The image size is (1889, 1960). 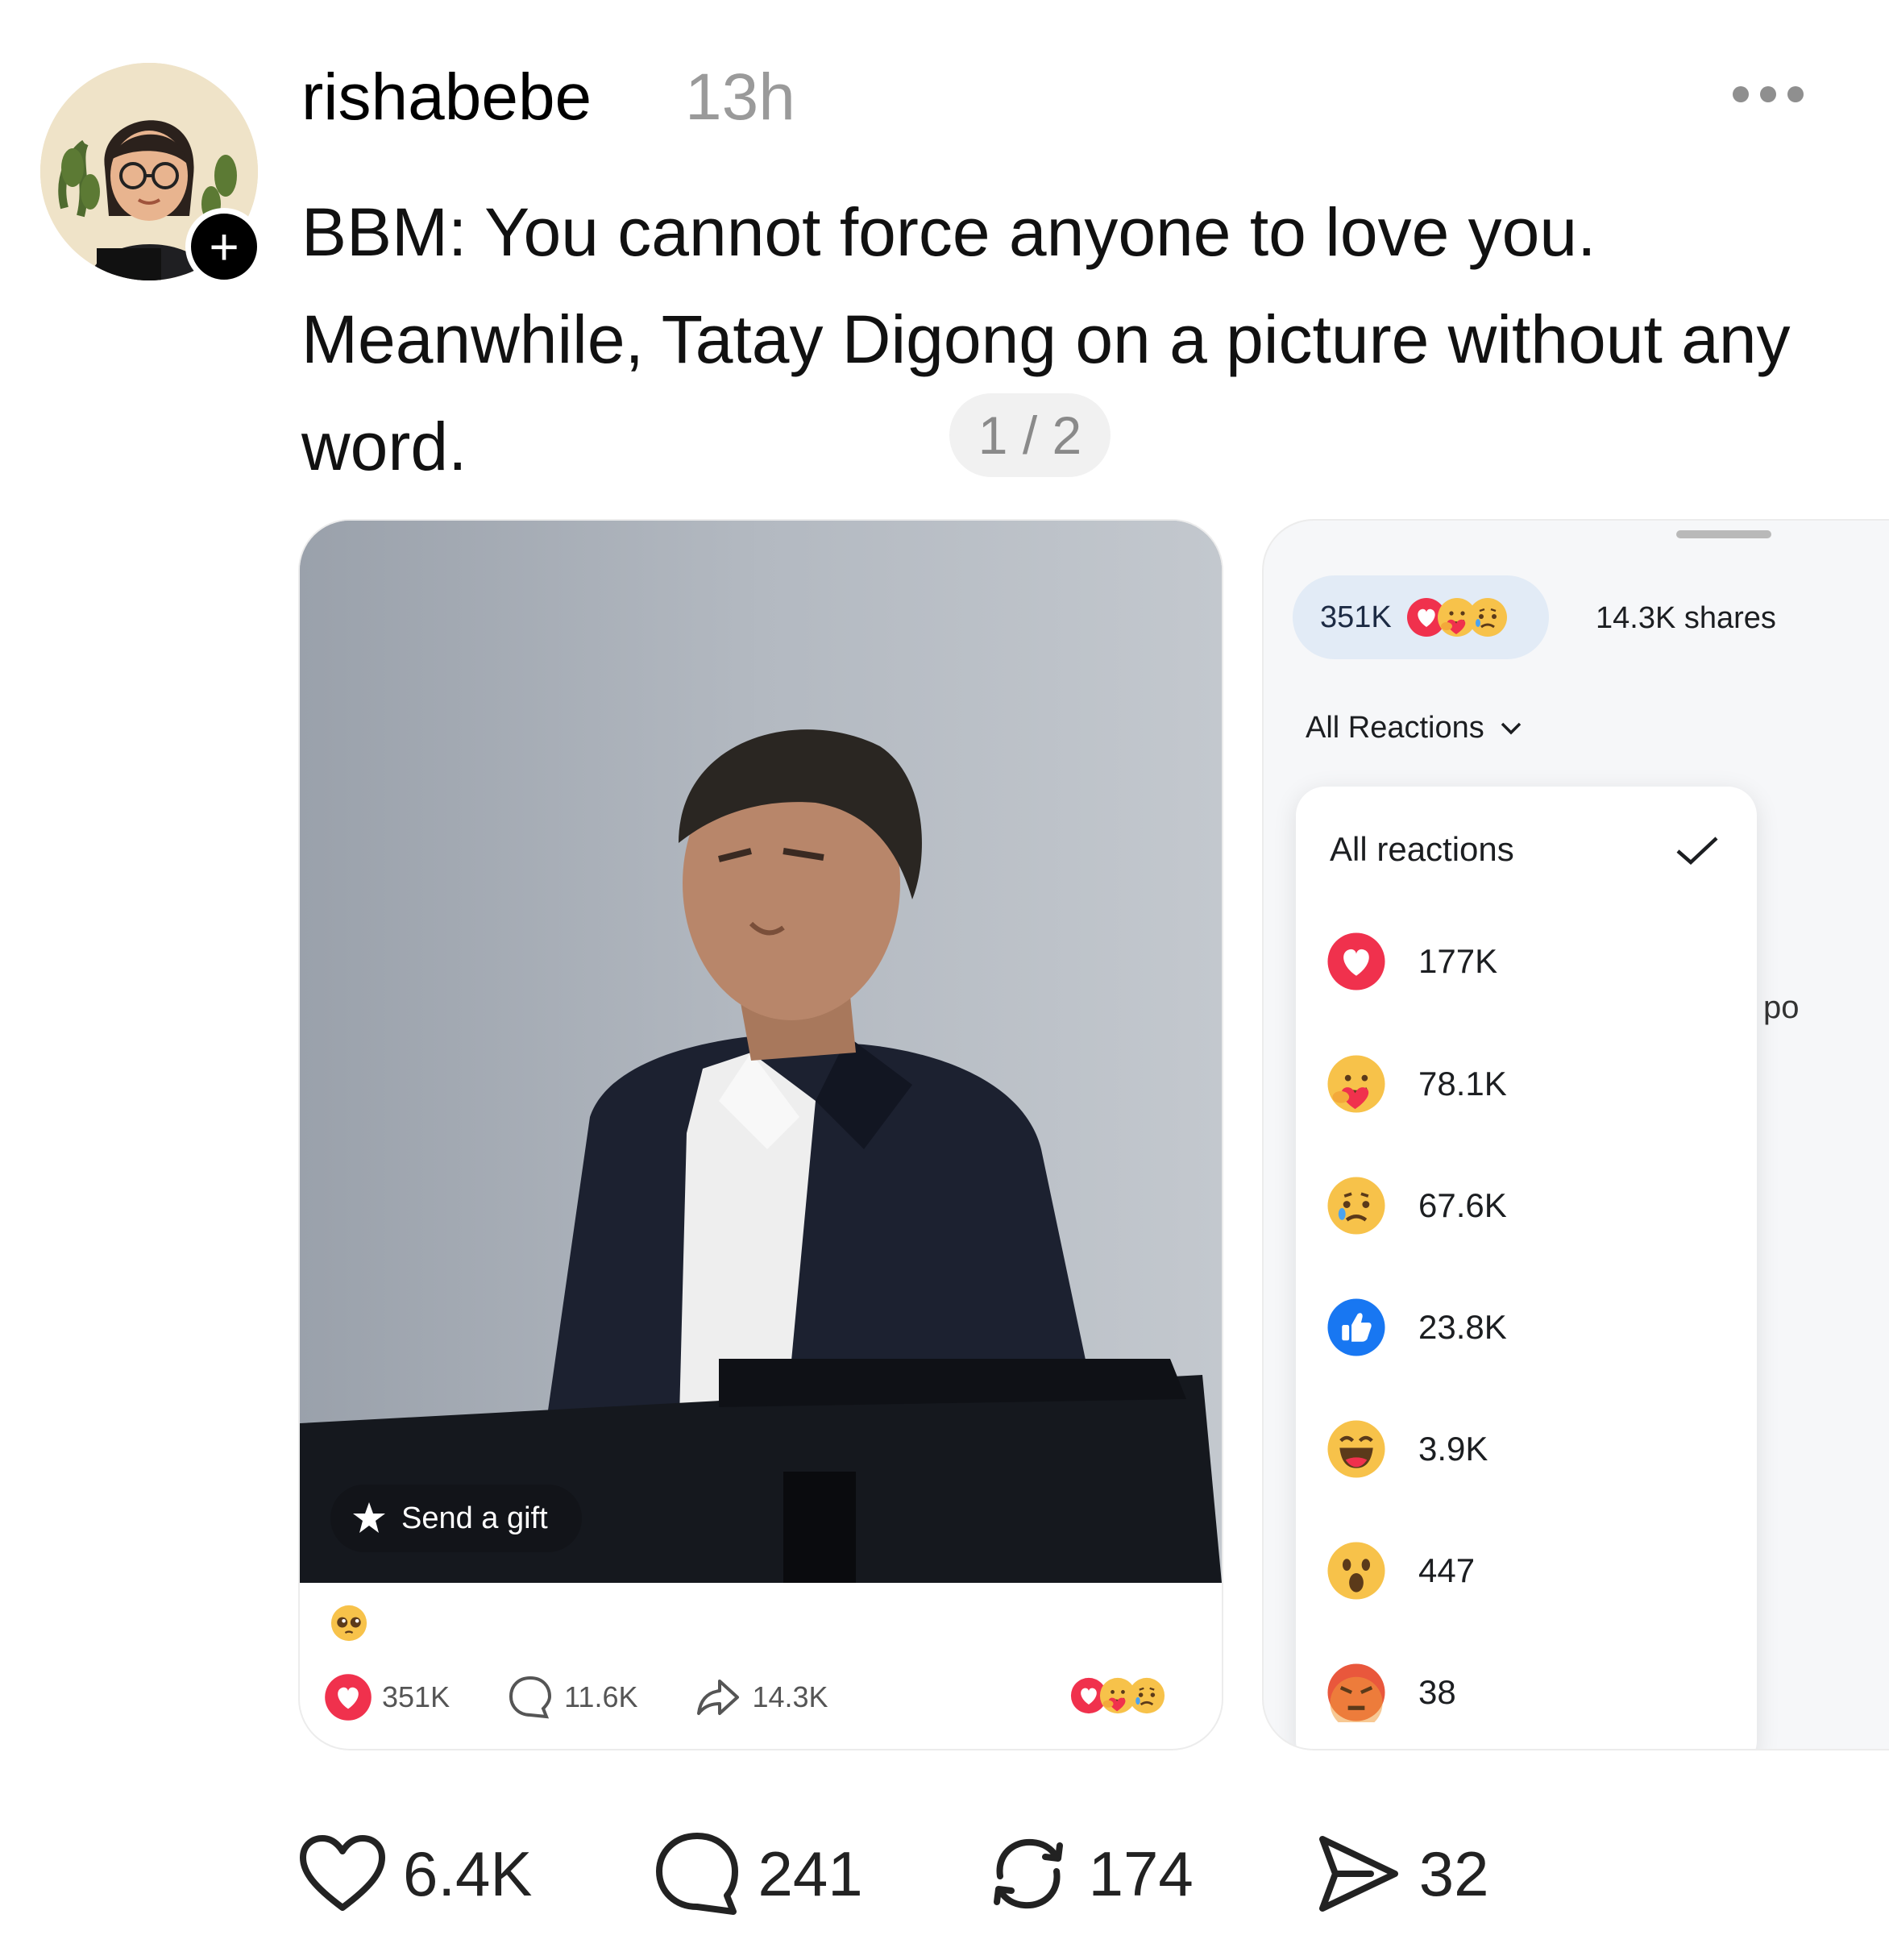 I want to click on follow-plus-button: +, so click(x=224, y=246).